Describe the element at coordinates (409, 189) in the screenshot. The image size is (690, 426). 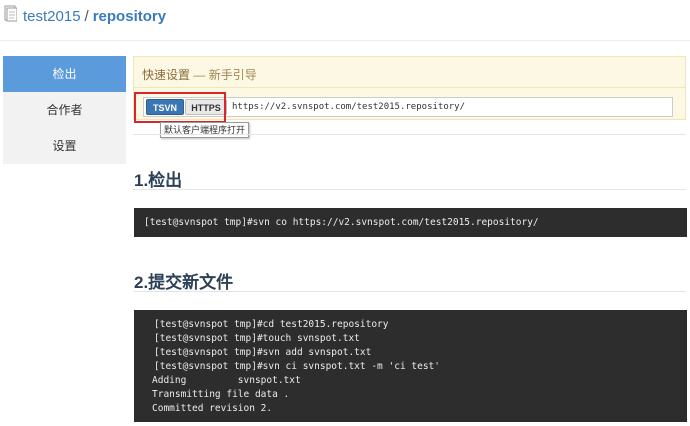
I see `section-rule-checkout` at that location.